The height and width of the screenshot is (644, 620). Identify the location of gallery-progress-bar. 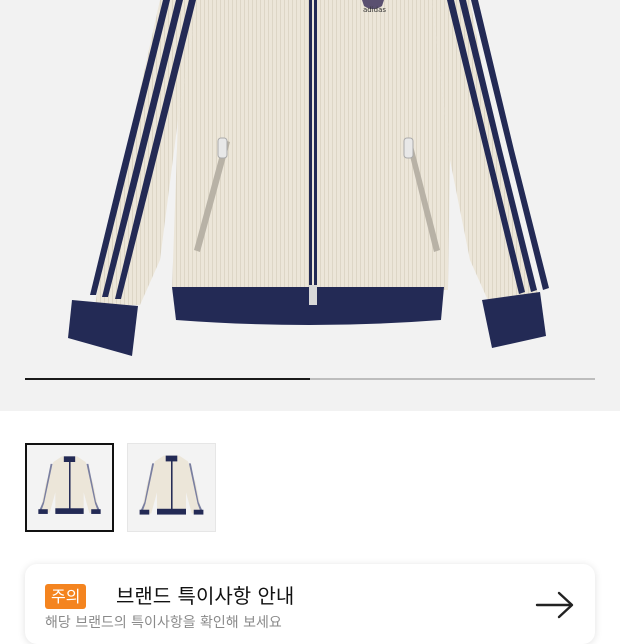
(310, 379).